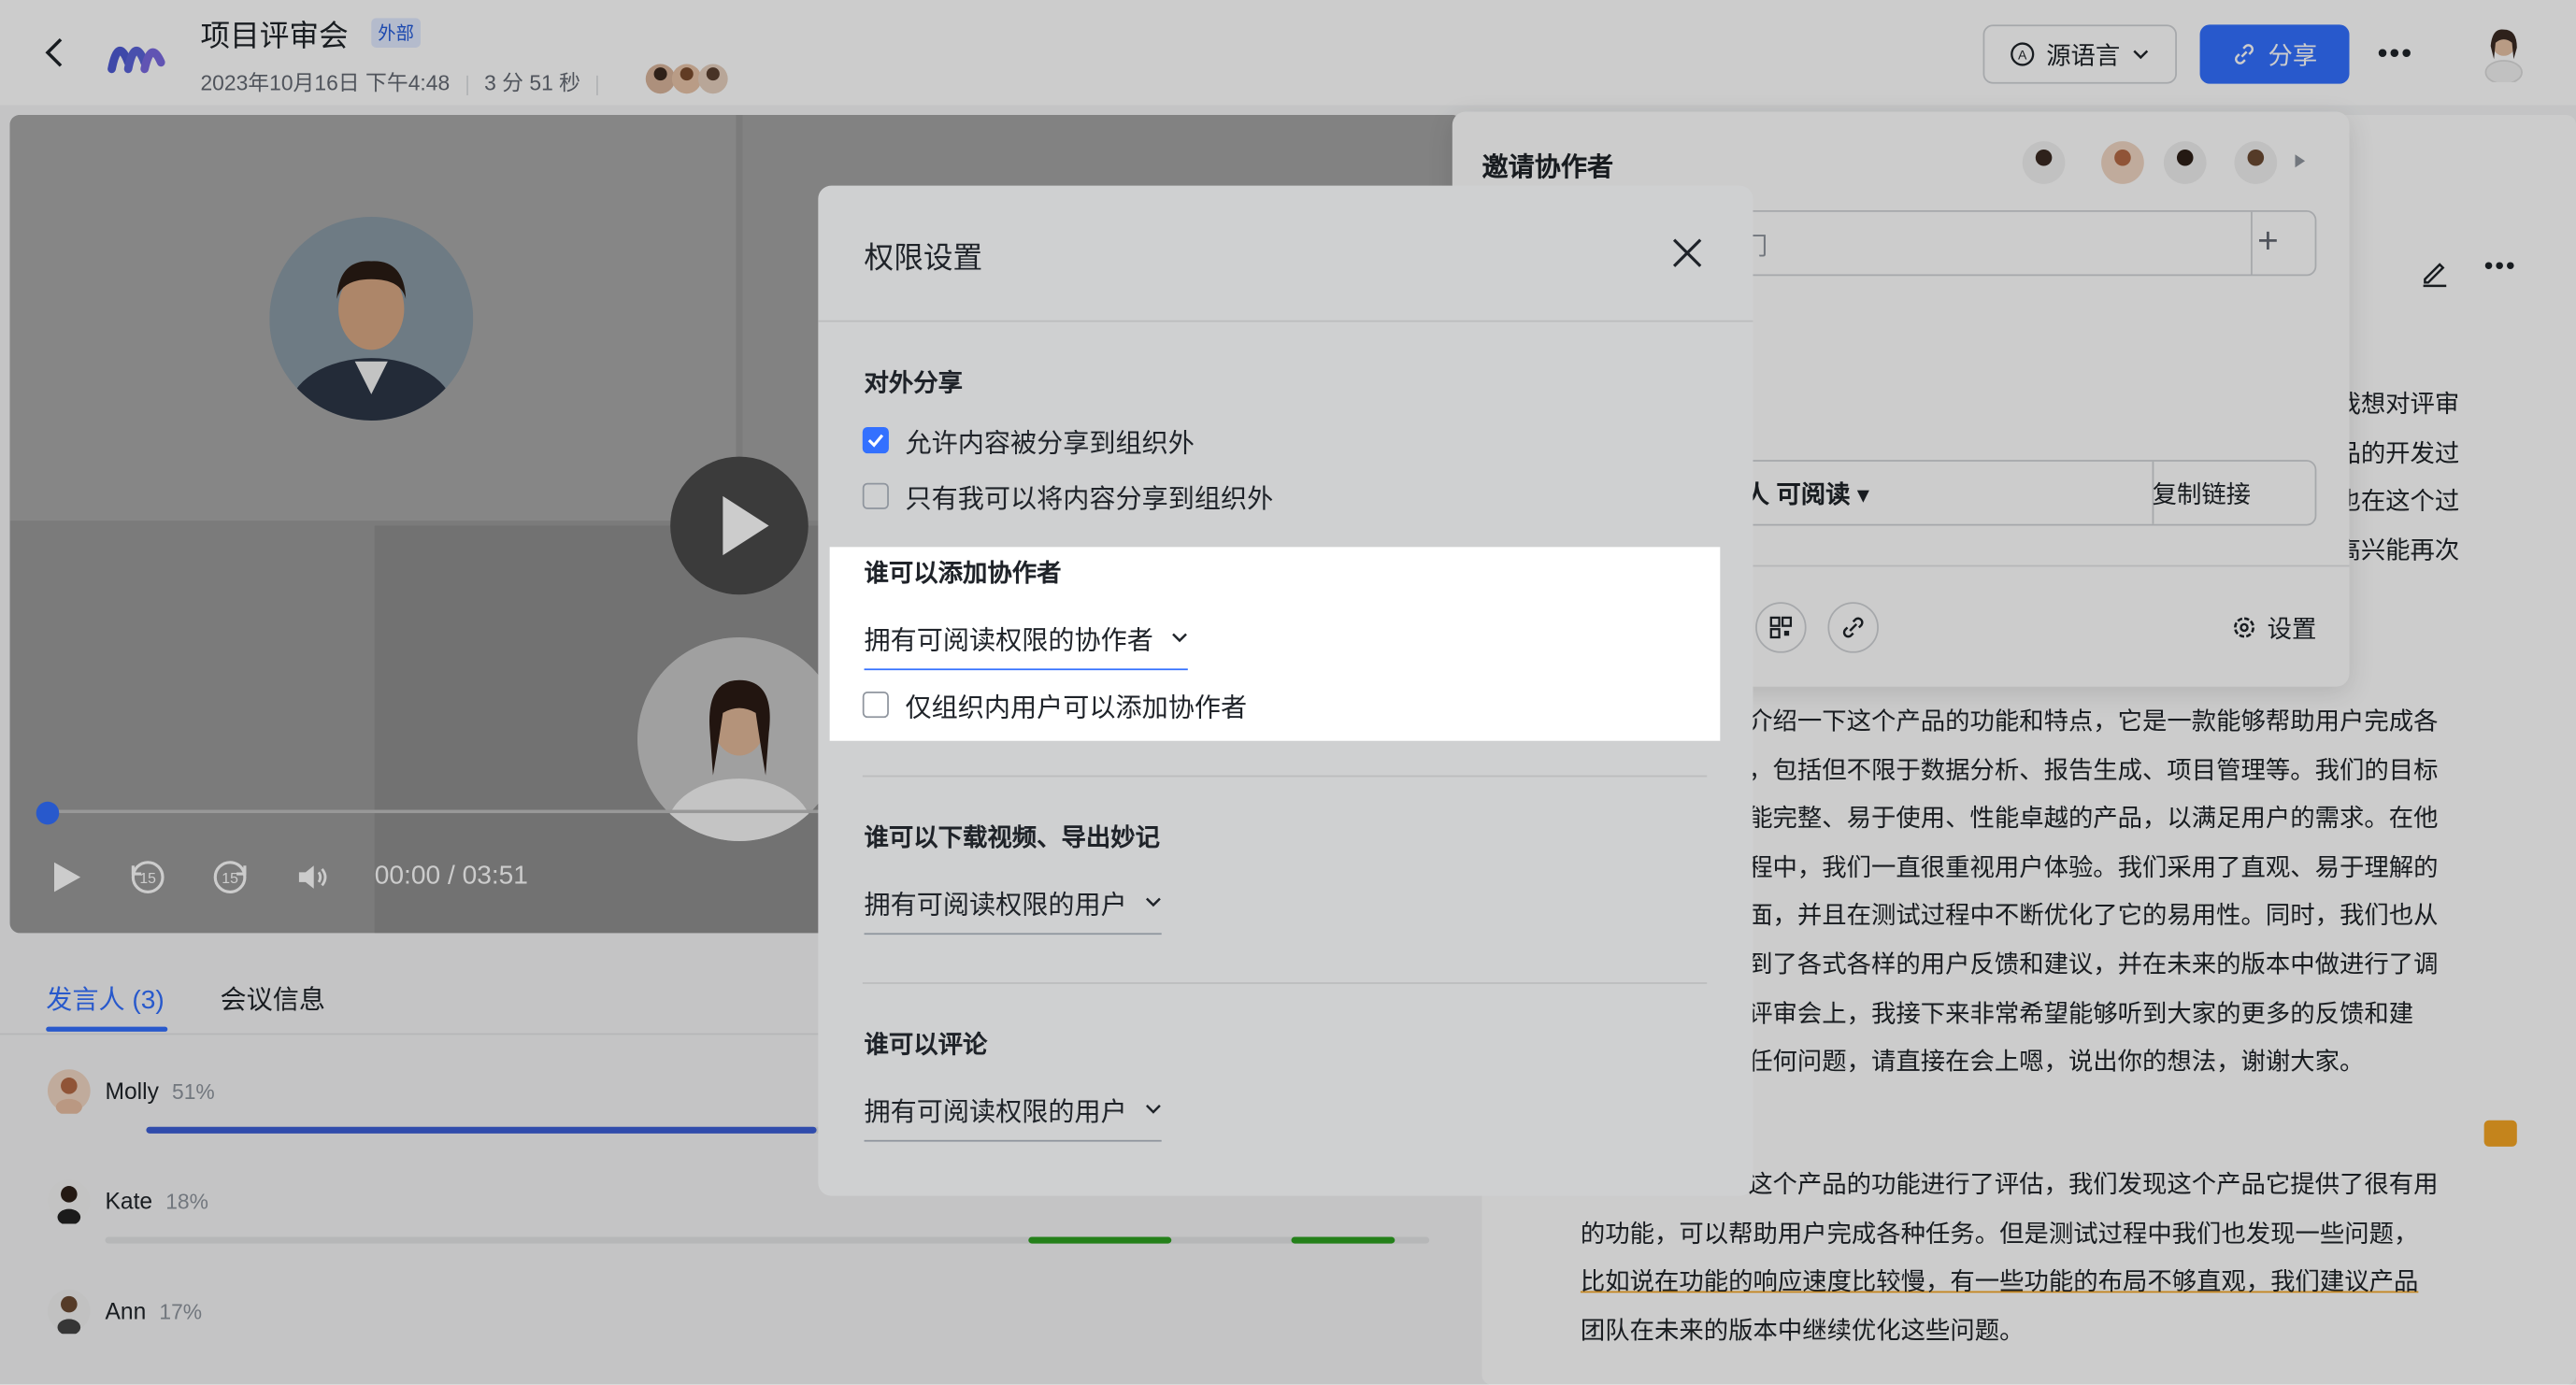 Image resolution: width=2576 pixels, height=1385 pixels. Describe the element at coordinates (923, 258) in the screenshot. I see `dialog-title: 权限设置` at that location.